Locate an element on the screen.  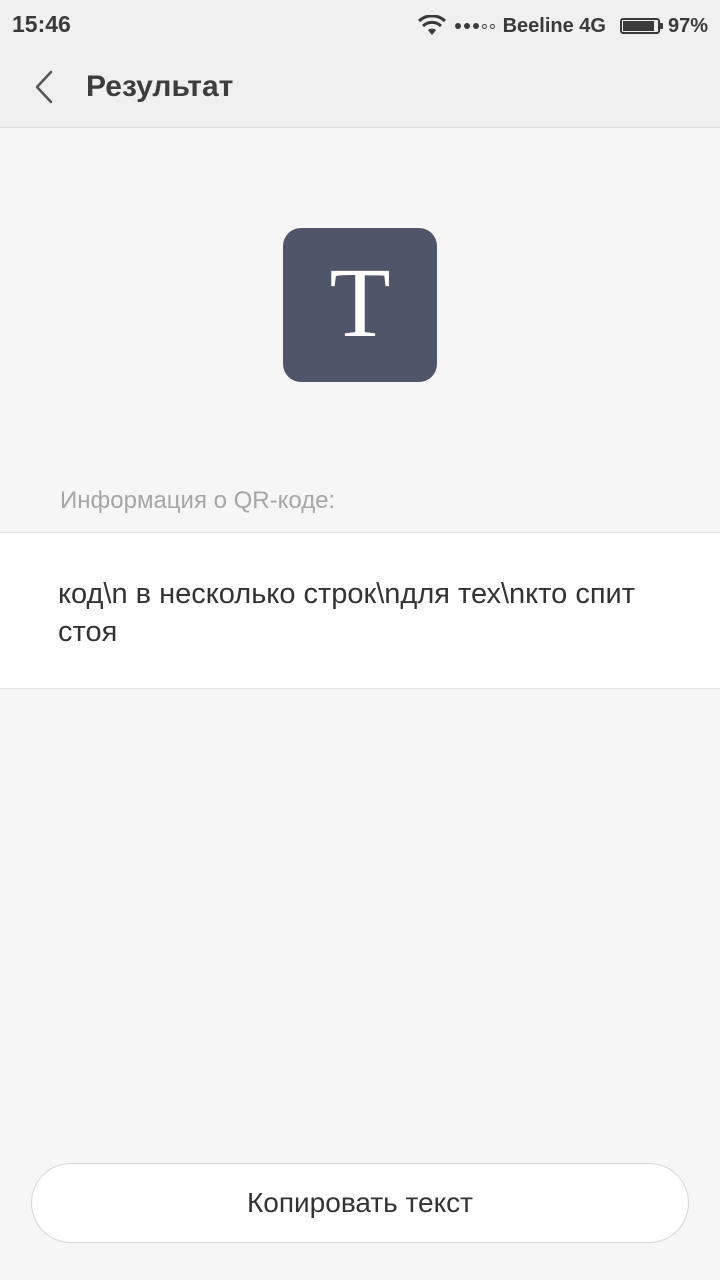
text-type-icon-letter: T is located at coordinates (360, 302).